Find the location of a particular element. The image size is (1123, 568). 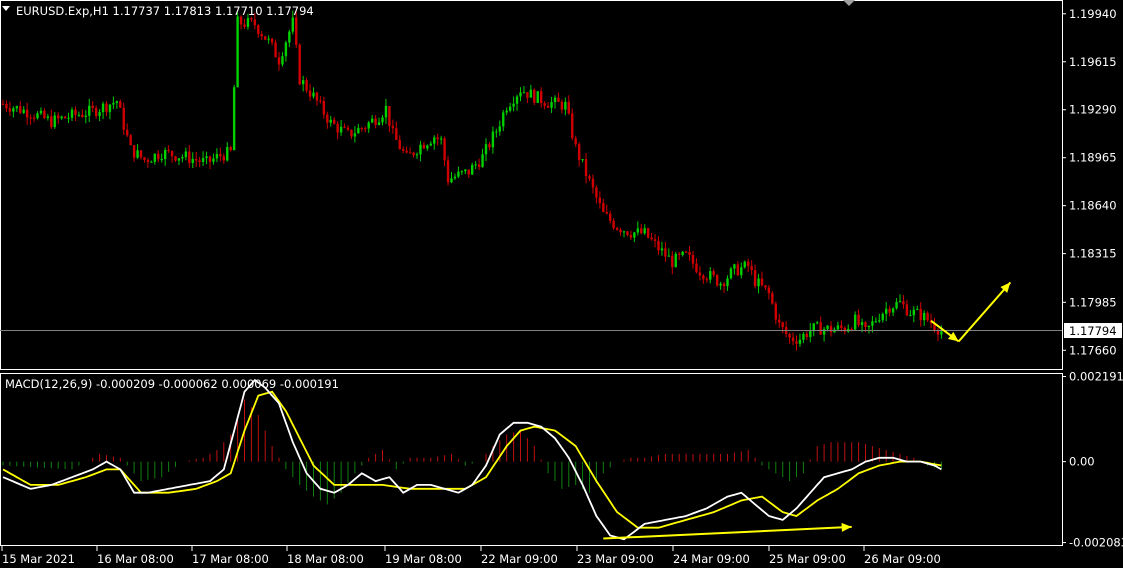

macd-axis-label: 0.00 is located at coordinates (1082, 462).